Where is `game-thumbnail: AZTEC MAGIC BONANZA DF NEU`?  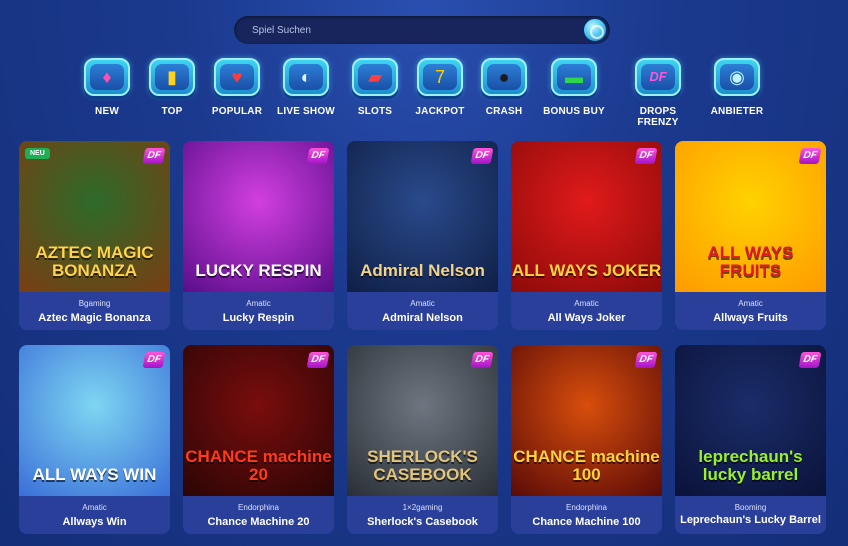 game-thumbnail: AZTEC MAGIC BONANZA DF NEU is located at coordinates (94, 216).